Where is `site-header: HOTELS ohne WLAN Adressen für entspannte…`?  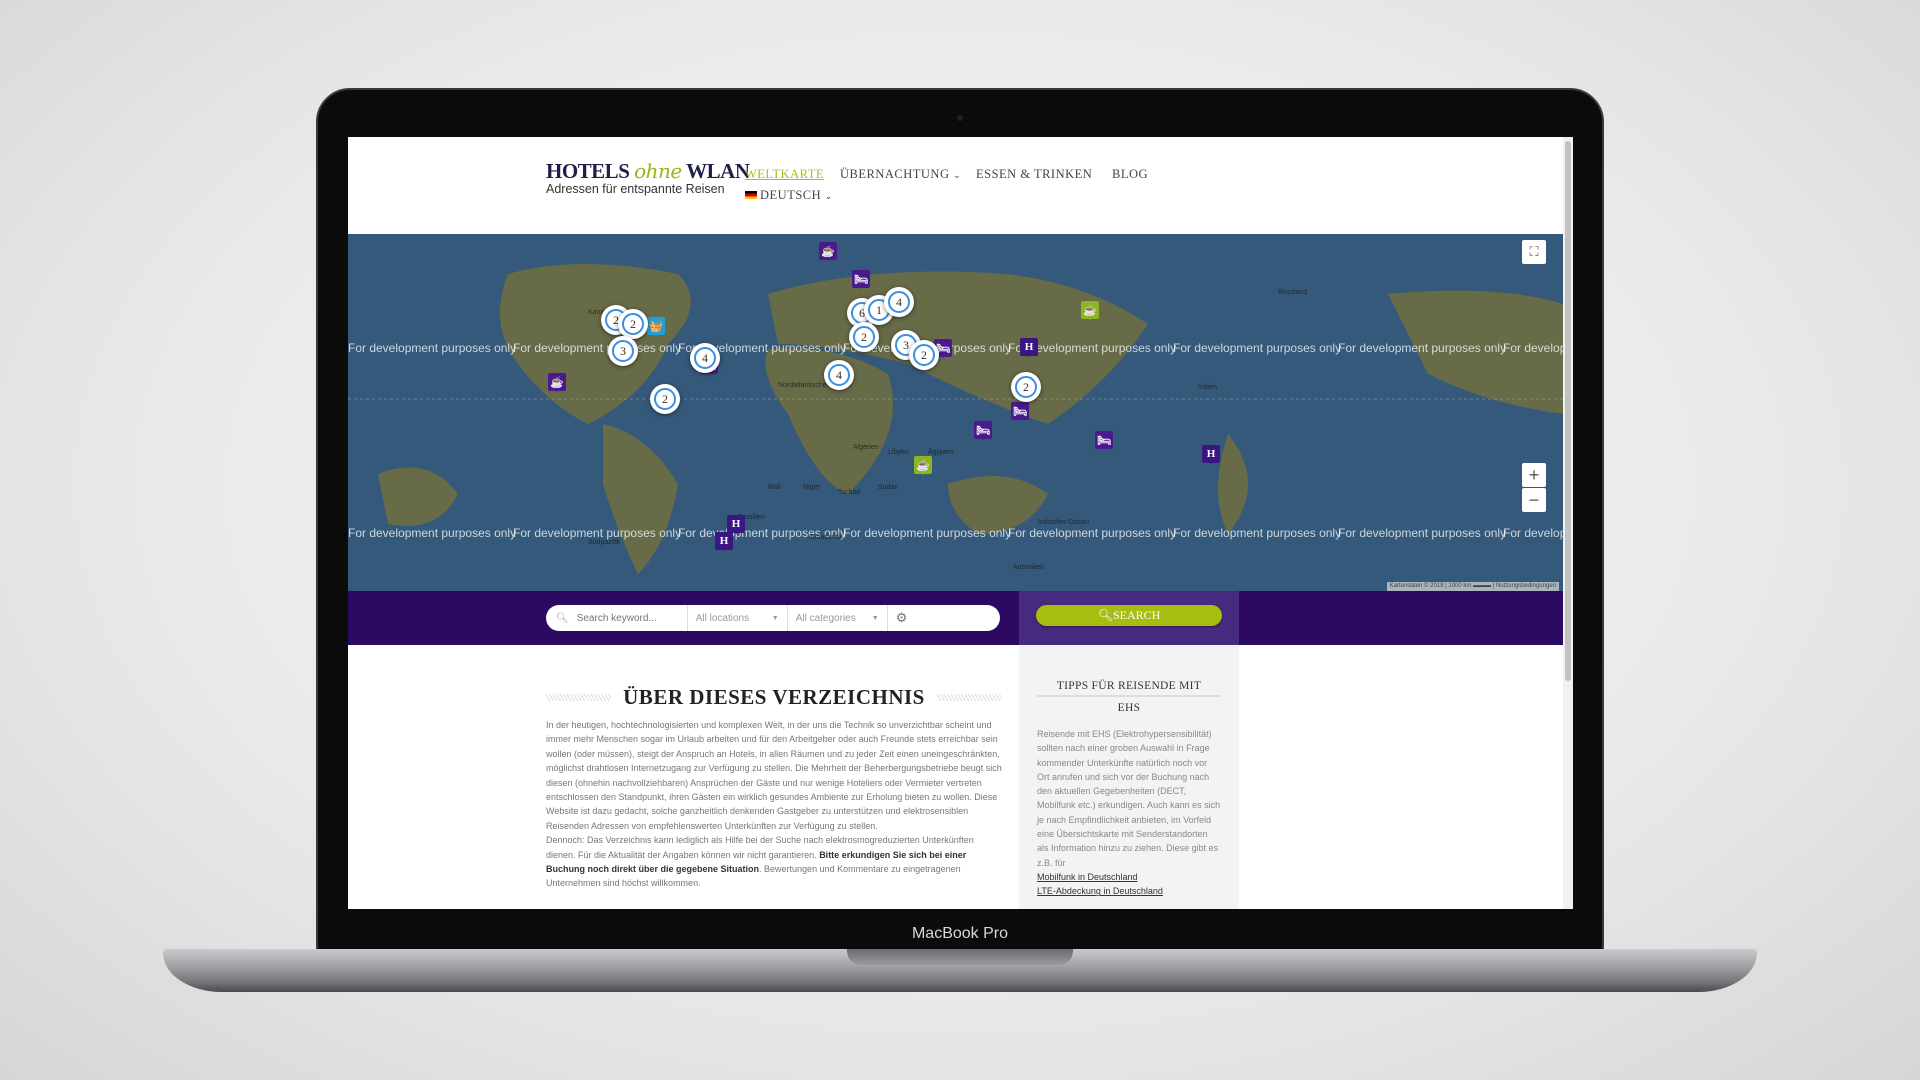 site-header: HOTELS ohne WLAN Adressen für entspannte… is located at coordinates (955, 185).